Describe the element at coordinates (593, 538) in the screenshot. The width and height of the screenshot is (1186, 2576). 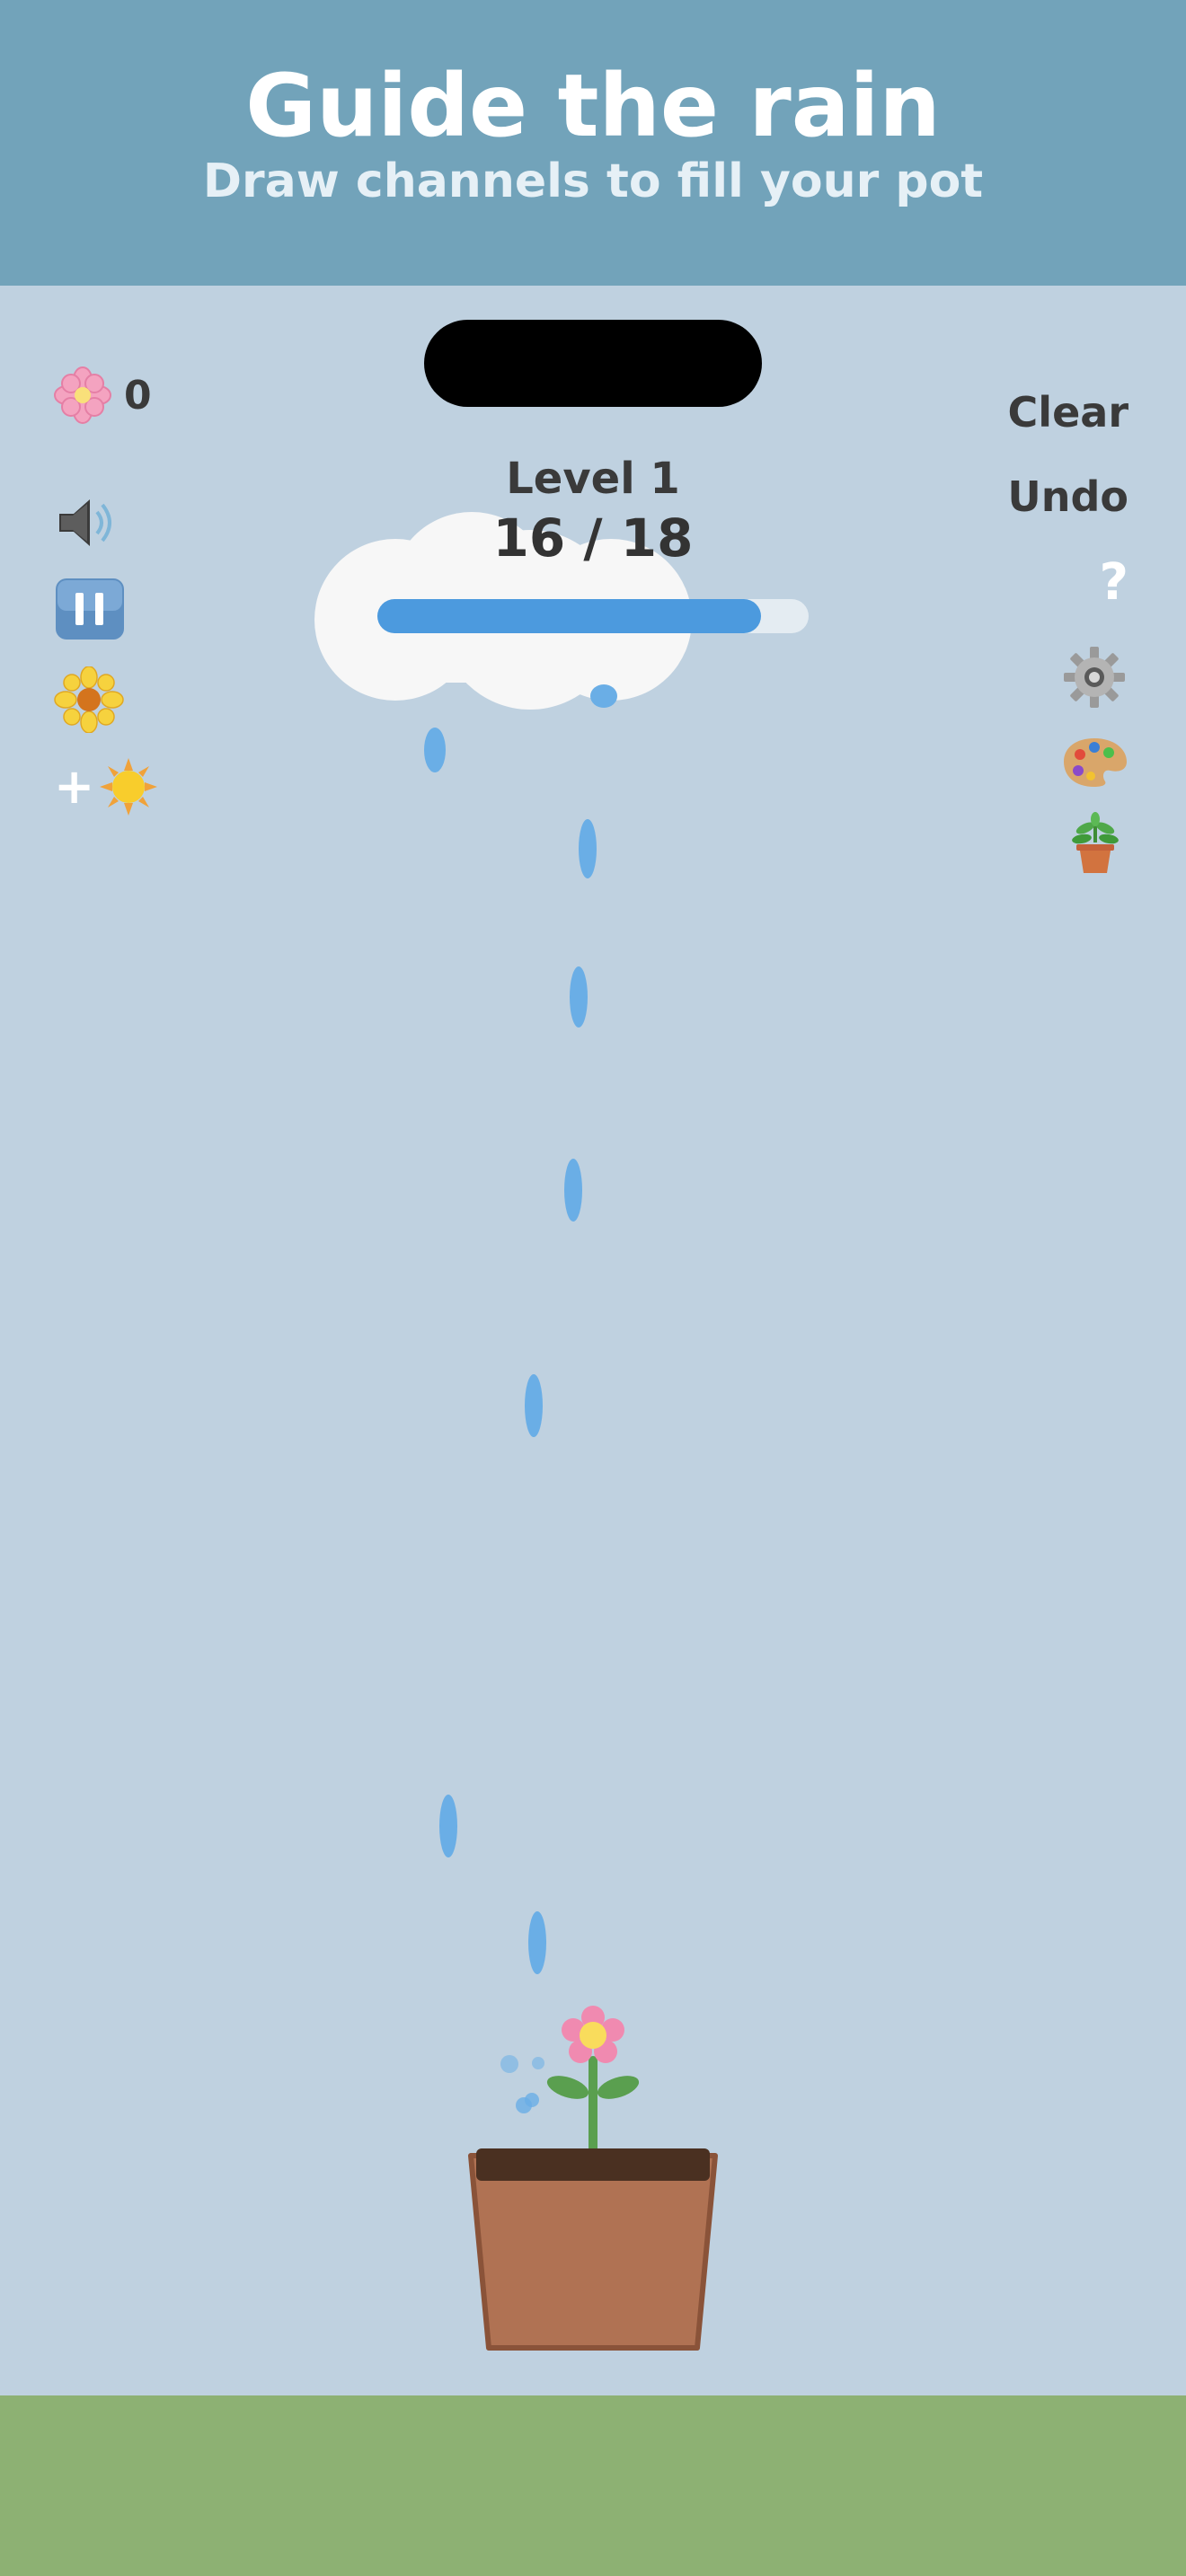
I see `progress-count: 16 / 18` at that location.